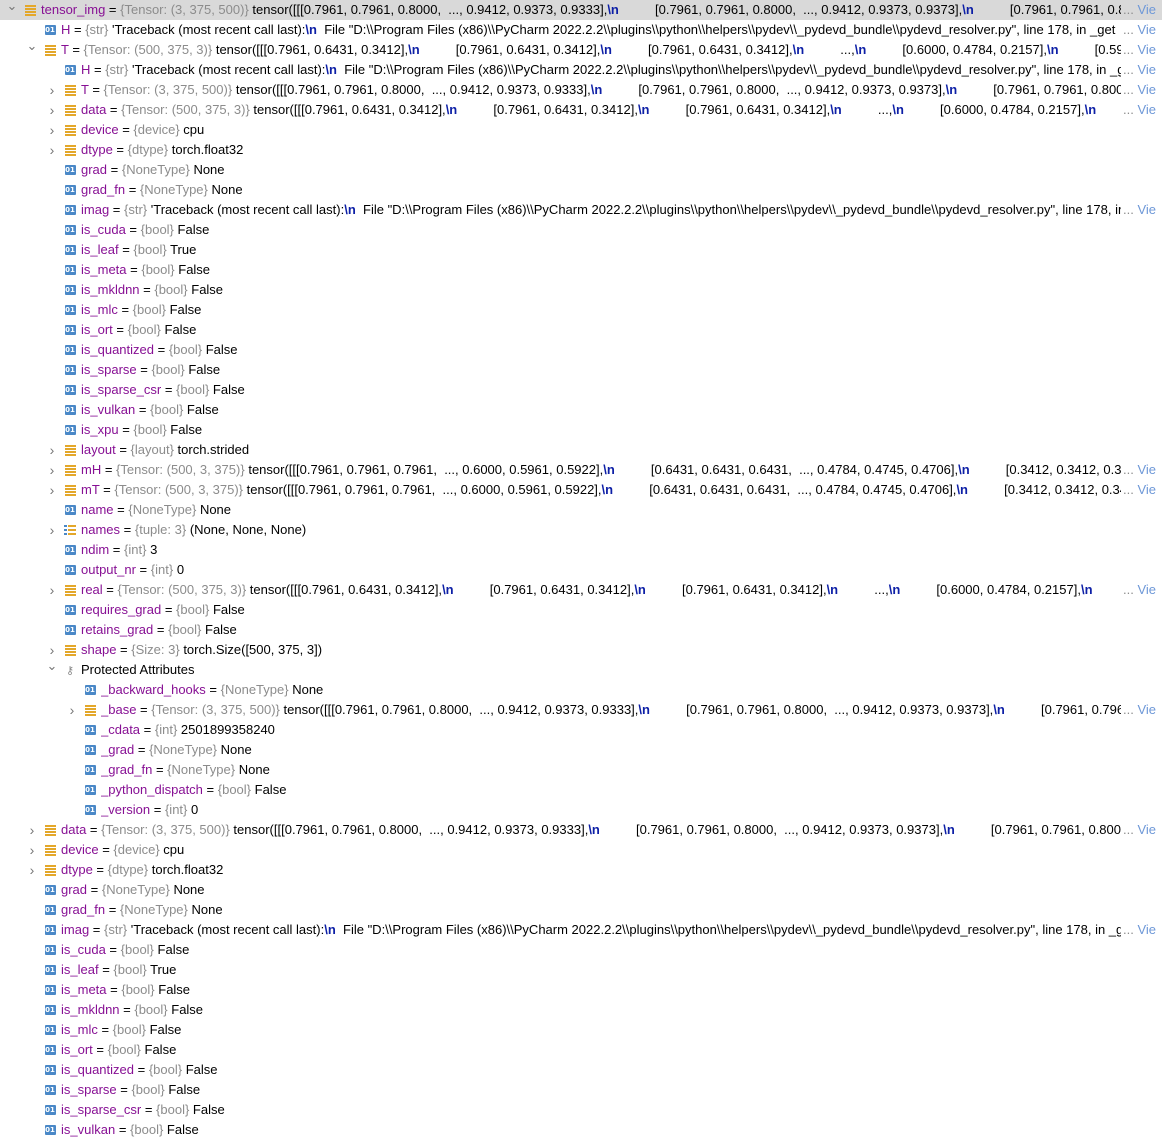 The width and height of the screenshot is (1162, 1141). What do you see at coordinates (581, 750) in the screenshot?
I see `tree-row-grad: 01 _grad = {NoneType} None` at bounding box center [581, 750].